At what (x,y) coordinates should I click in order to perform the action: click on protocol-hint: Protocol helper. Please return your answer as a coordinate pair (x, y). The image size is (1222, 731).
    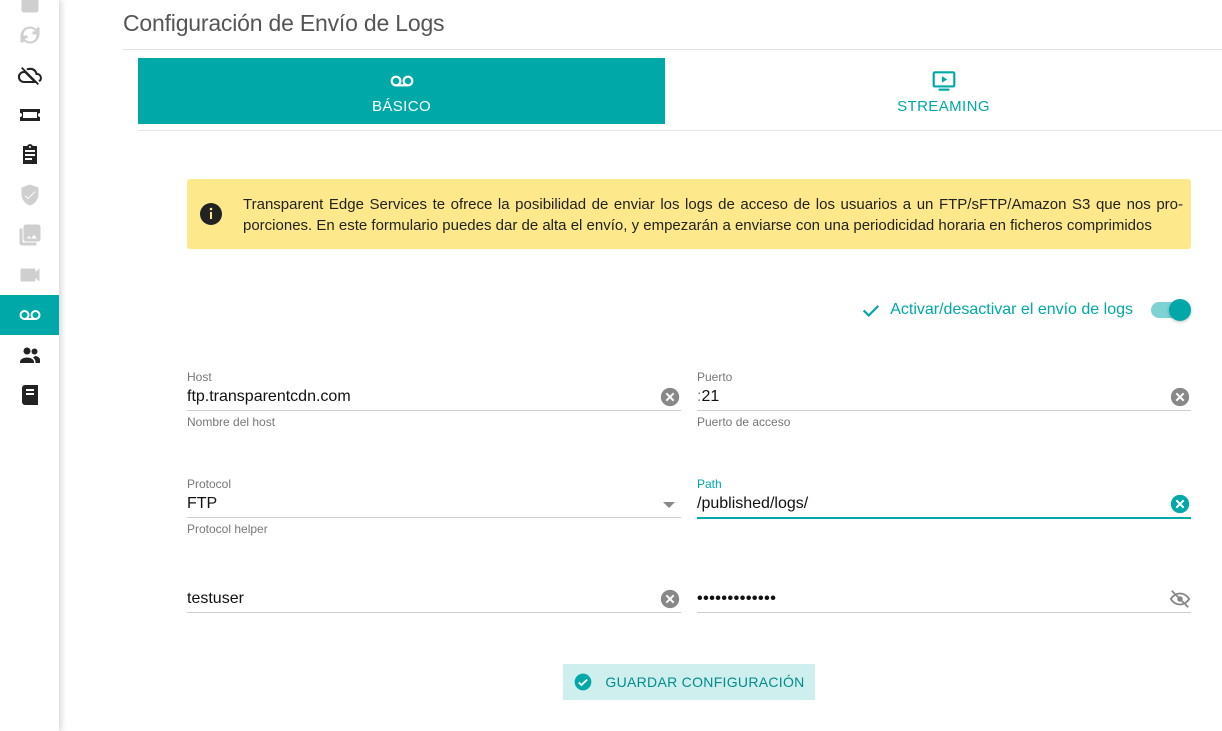
    Looking at the image, I should click on (227, 529).